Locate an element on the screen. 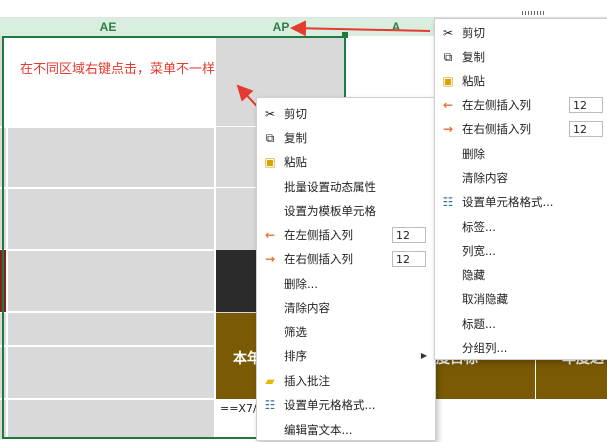  menu-item-label: 筛选 is located at coordinates (295, 332).